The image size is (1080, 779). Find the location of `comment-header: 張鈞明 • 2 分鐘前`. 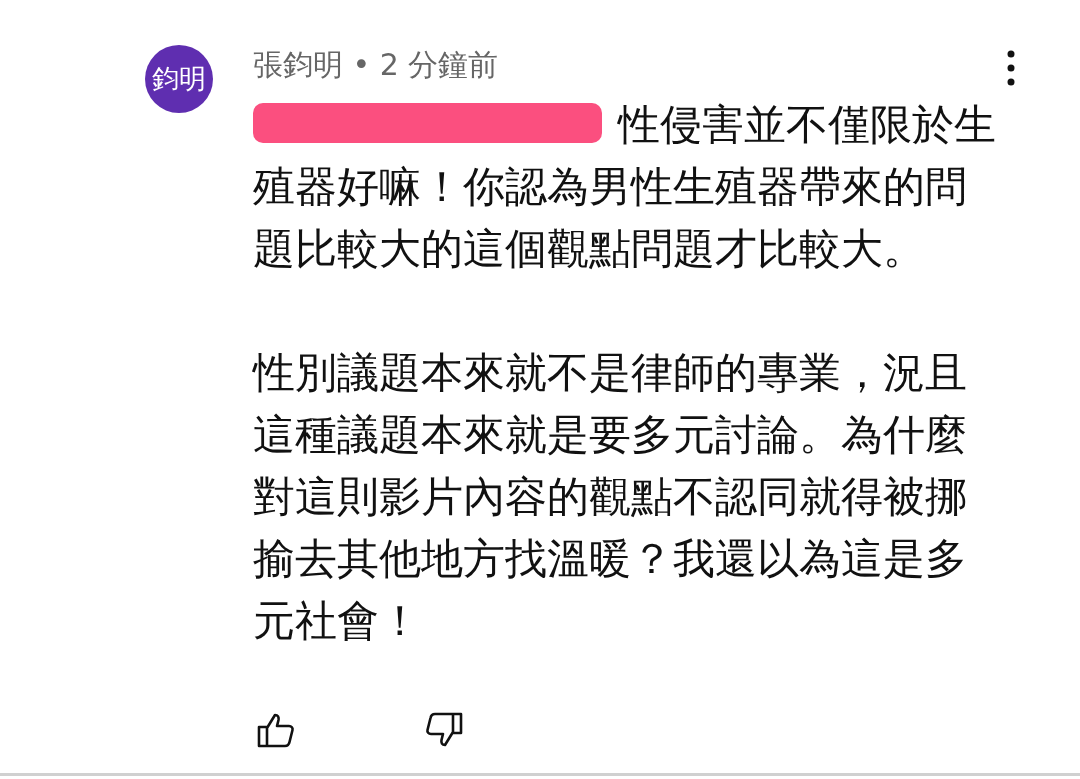

comment-header: 張鈞明 • 2 分鐘前 is located at coordinates (376, 65).